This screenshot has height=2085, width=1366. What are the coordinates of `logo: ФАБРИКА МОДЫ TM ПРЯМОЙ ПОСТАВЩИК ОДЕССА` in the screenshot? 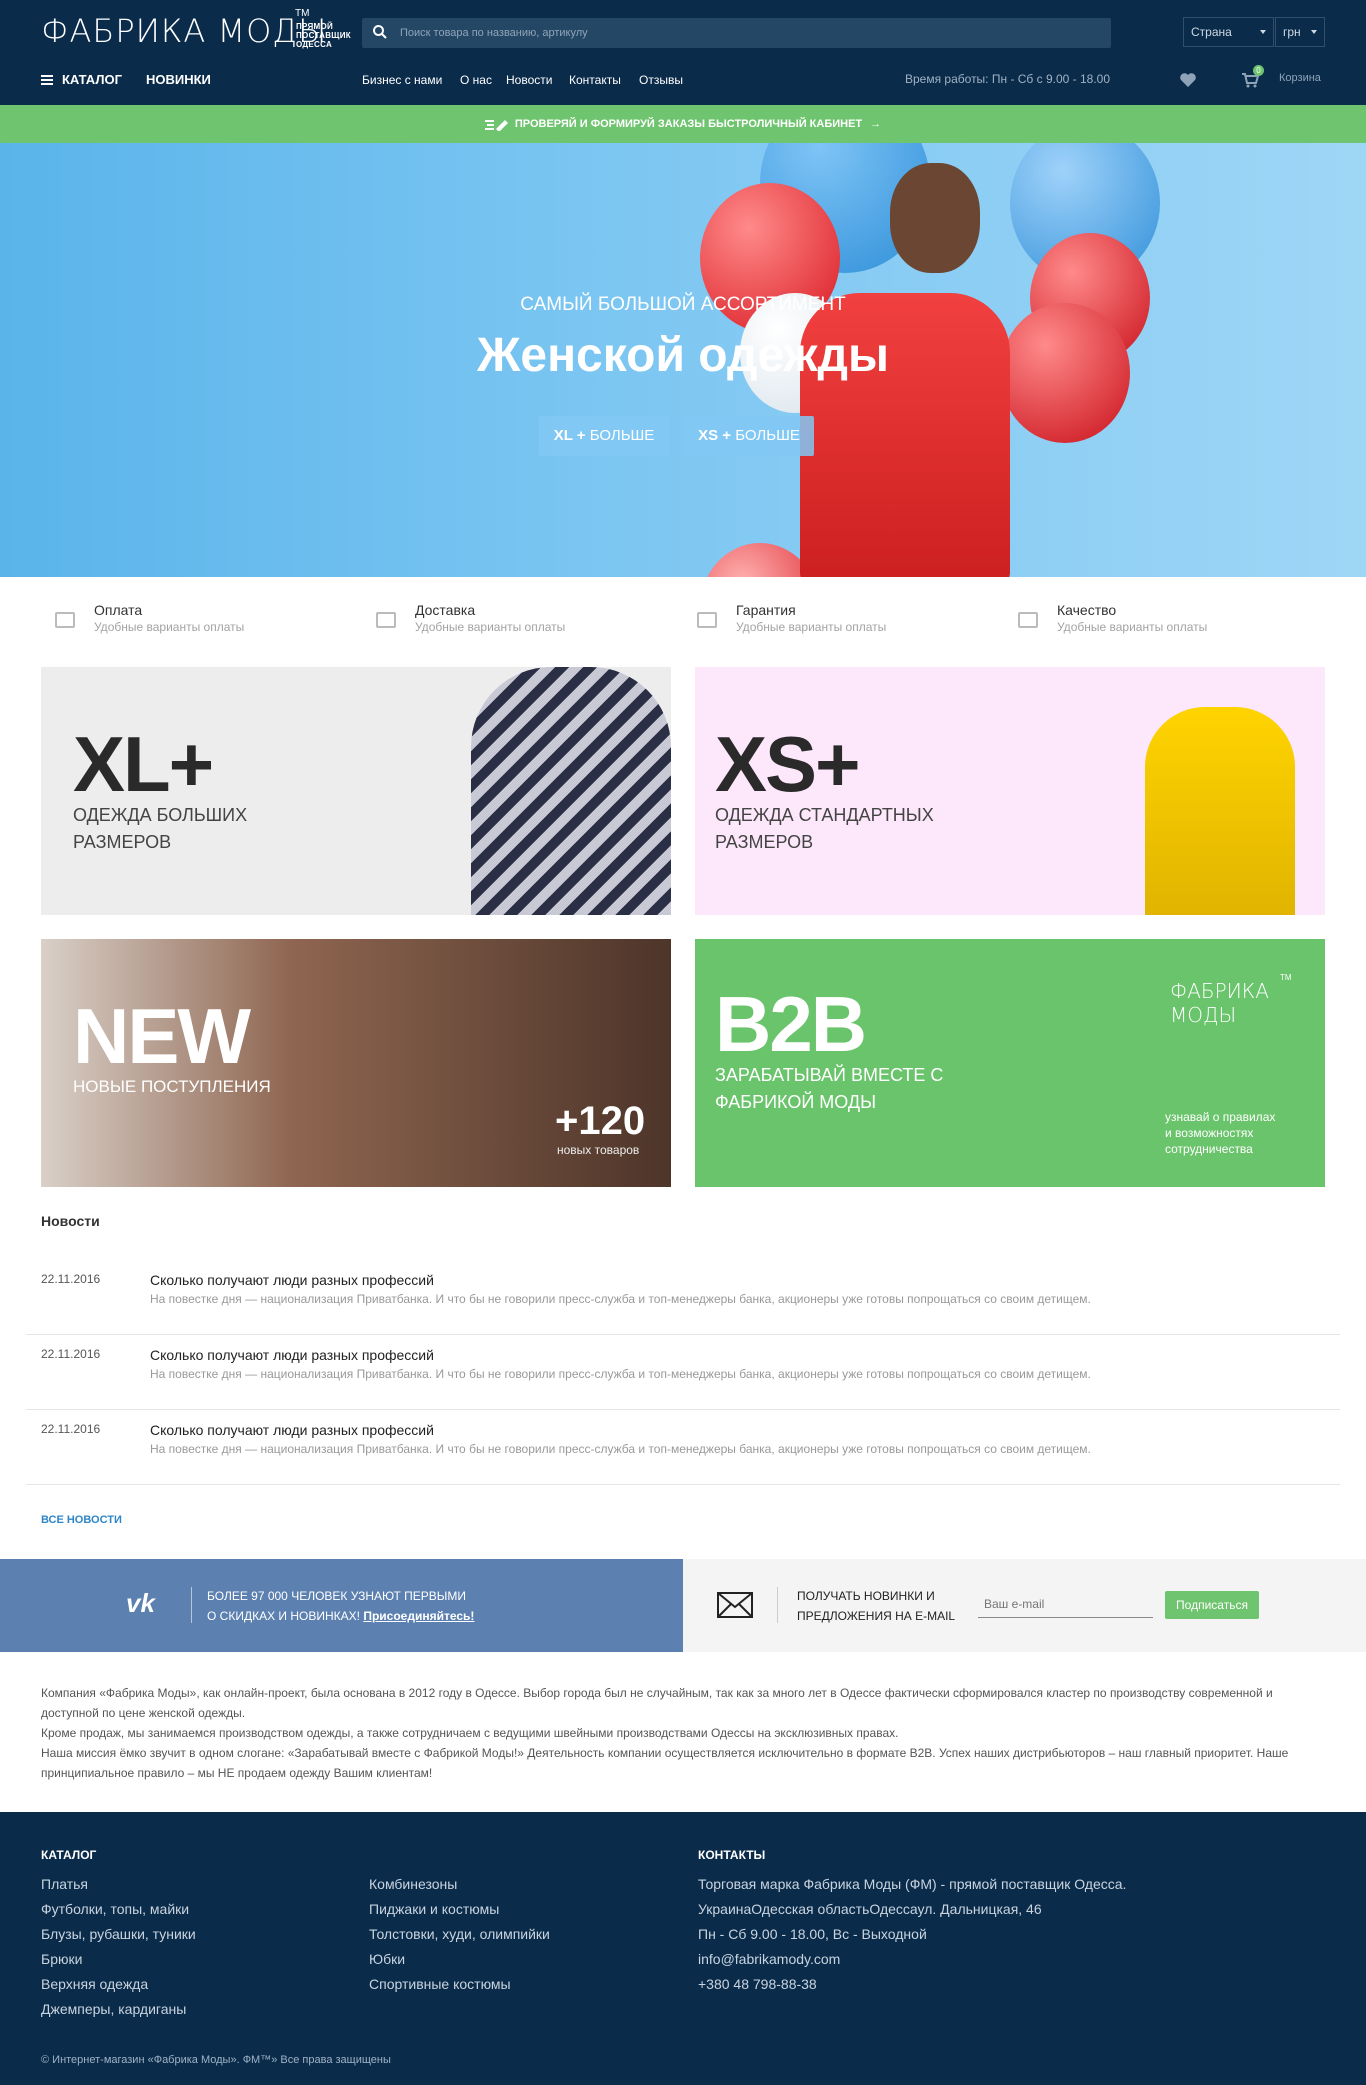 It's located at (196, 31).